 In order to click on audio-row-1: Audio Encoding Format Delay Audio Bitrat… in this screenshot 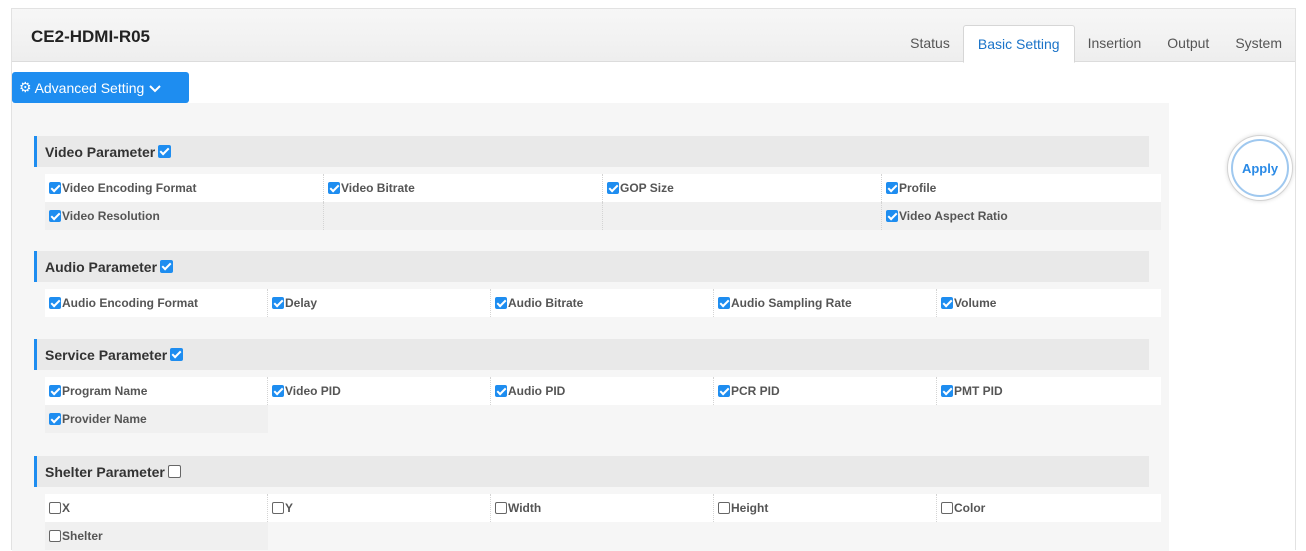, I will do `click(603, 303)`.